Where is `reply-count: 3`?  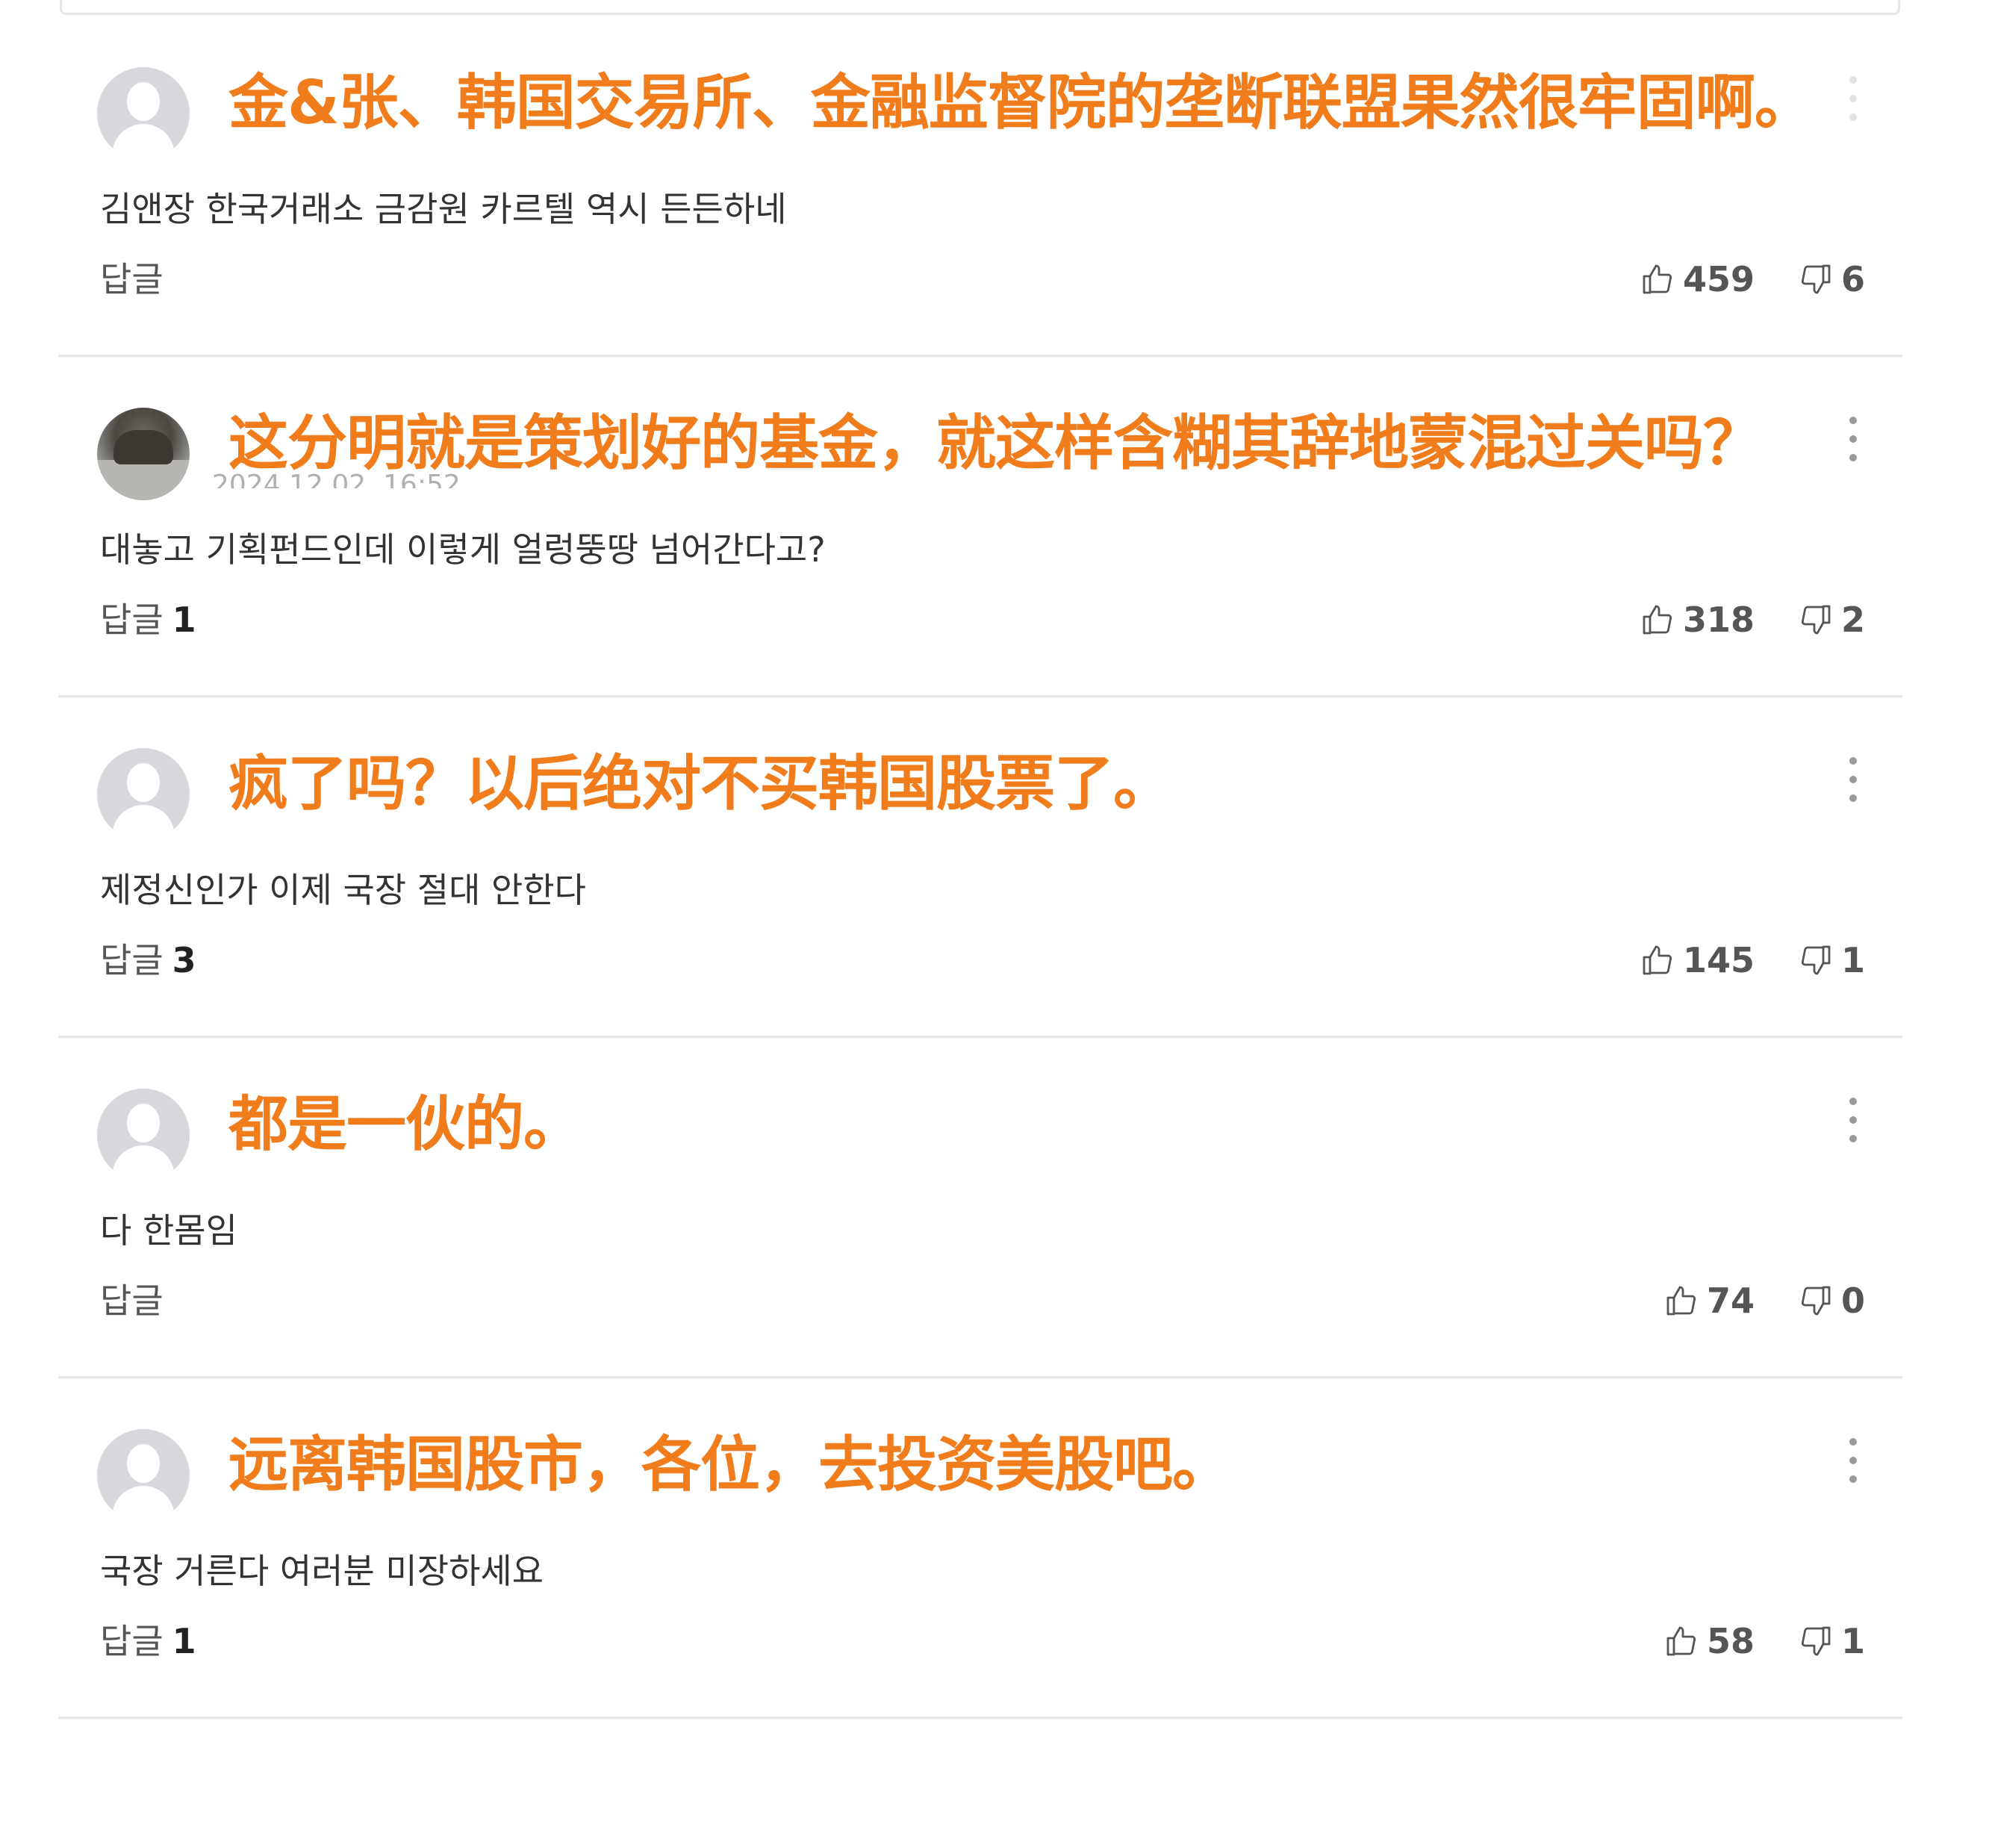
reply-count: 3 is located at coordinates (184, 960).